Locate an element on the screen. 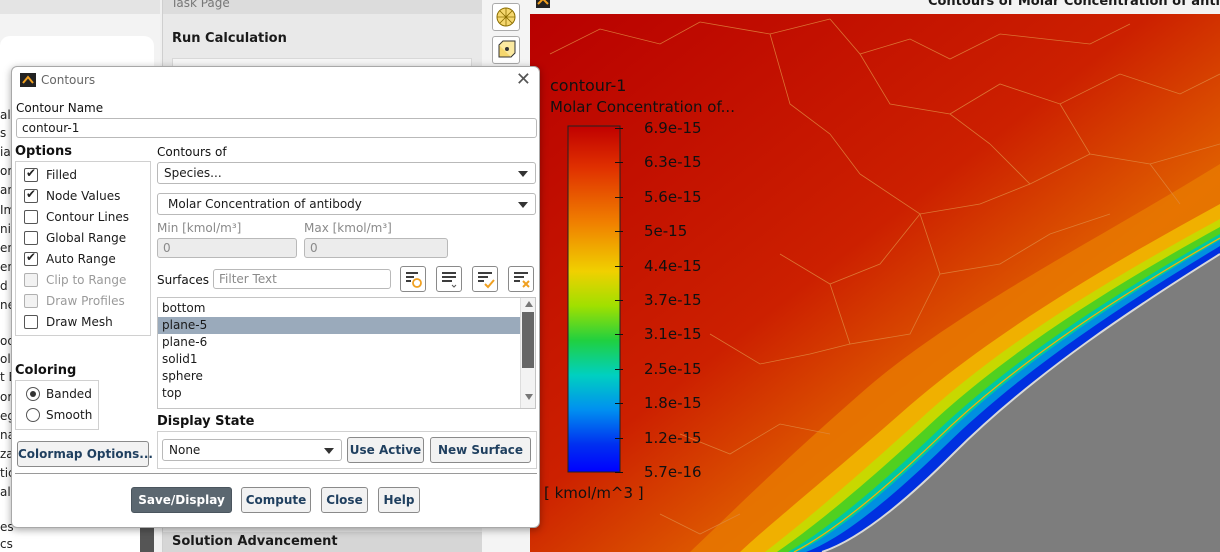 The height and width of the screenshot is (552, 1220). coloring-group: Banded Smooth is located at coordinates (57, 405).